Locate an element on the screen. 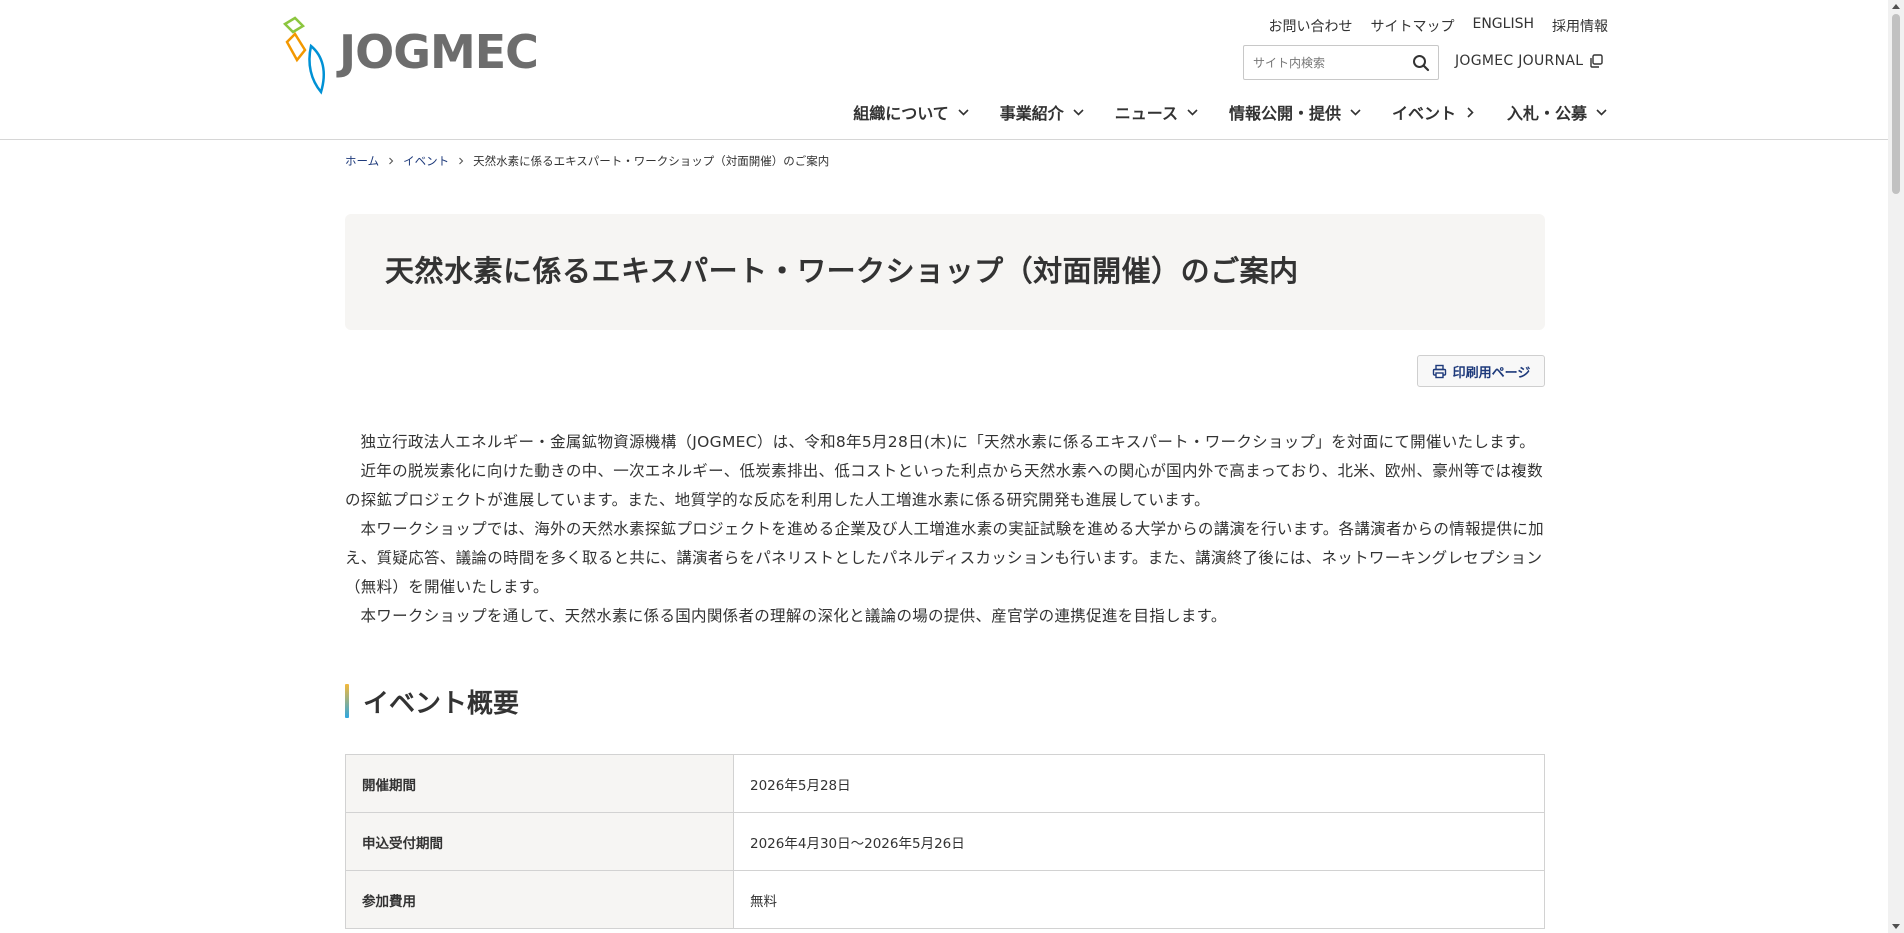 This screenshot has height=933, width=1904. nav-item-news: ニュース is located at coordinates (1157, 112).